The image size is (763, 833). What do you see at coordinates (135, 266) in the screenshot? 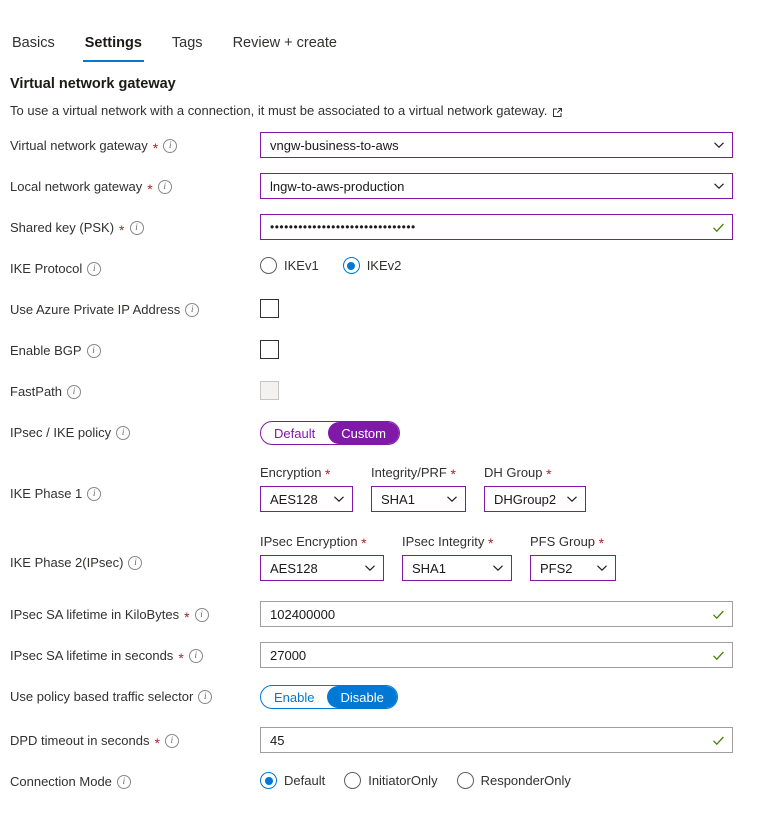
I see `label-ike-protocol: IKE Protocol i` at bounding box center [135, 266].